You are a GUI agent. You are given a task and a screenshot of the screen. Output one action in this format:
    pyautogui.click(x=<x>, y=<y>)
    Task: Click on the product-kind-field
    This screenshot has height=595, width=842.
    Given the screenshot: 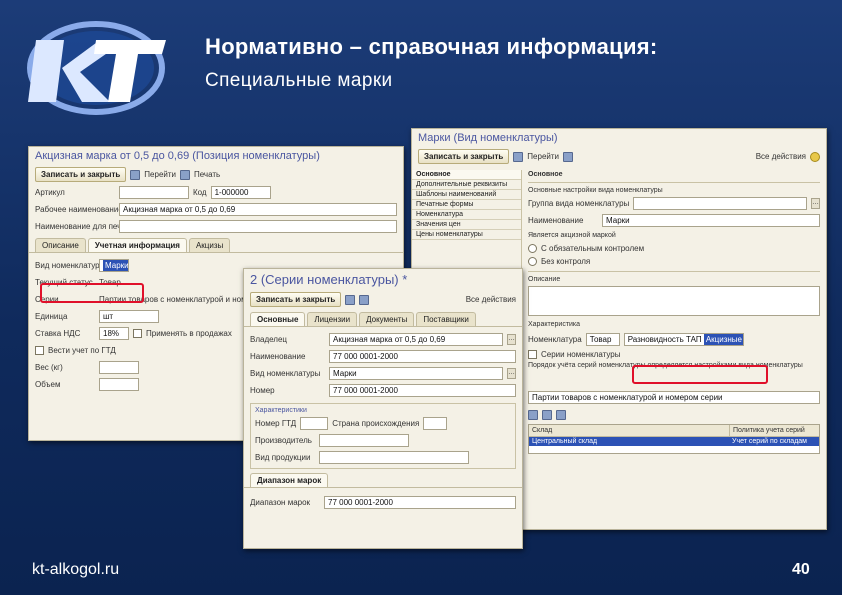 What is the action you would take?
    pyautogui.click(x=394, y=457)
    